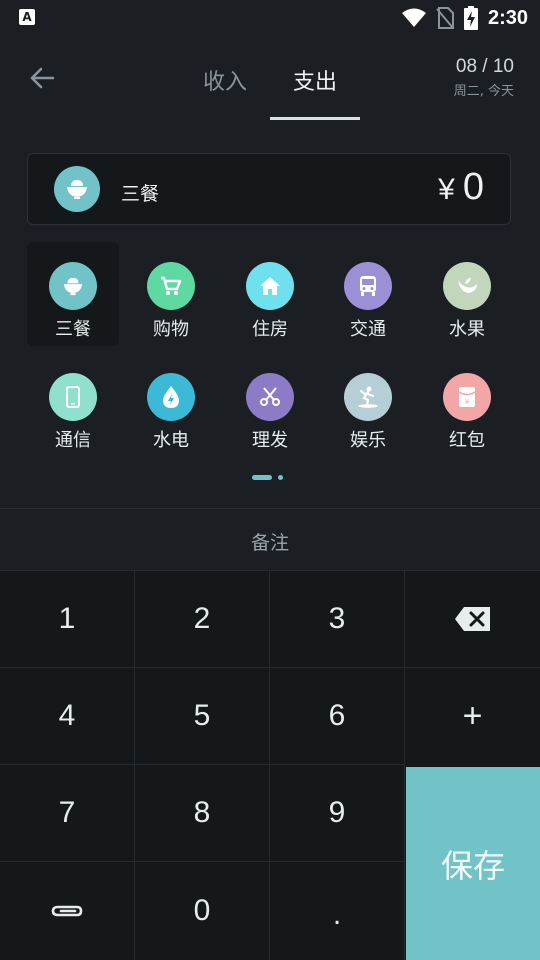 This screenshot has width=540, height=960. What do you see at coordinates (140, 194) in the screenshot?
I see `selected-category-label: 三餐` at bounding box center [140, 194].